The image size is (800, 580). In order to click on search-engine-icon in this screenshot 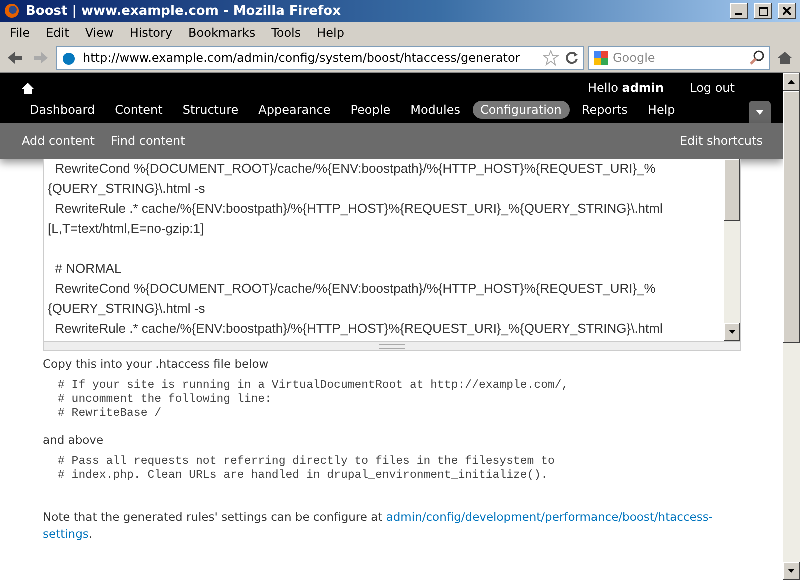, I will do `click(601, 58)`.